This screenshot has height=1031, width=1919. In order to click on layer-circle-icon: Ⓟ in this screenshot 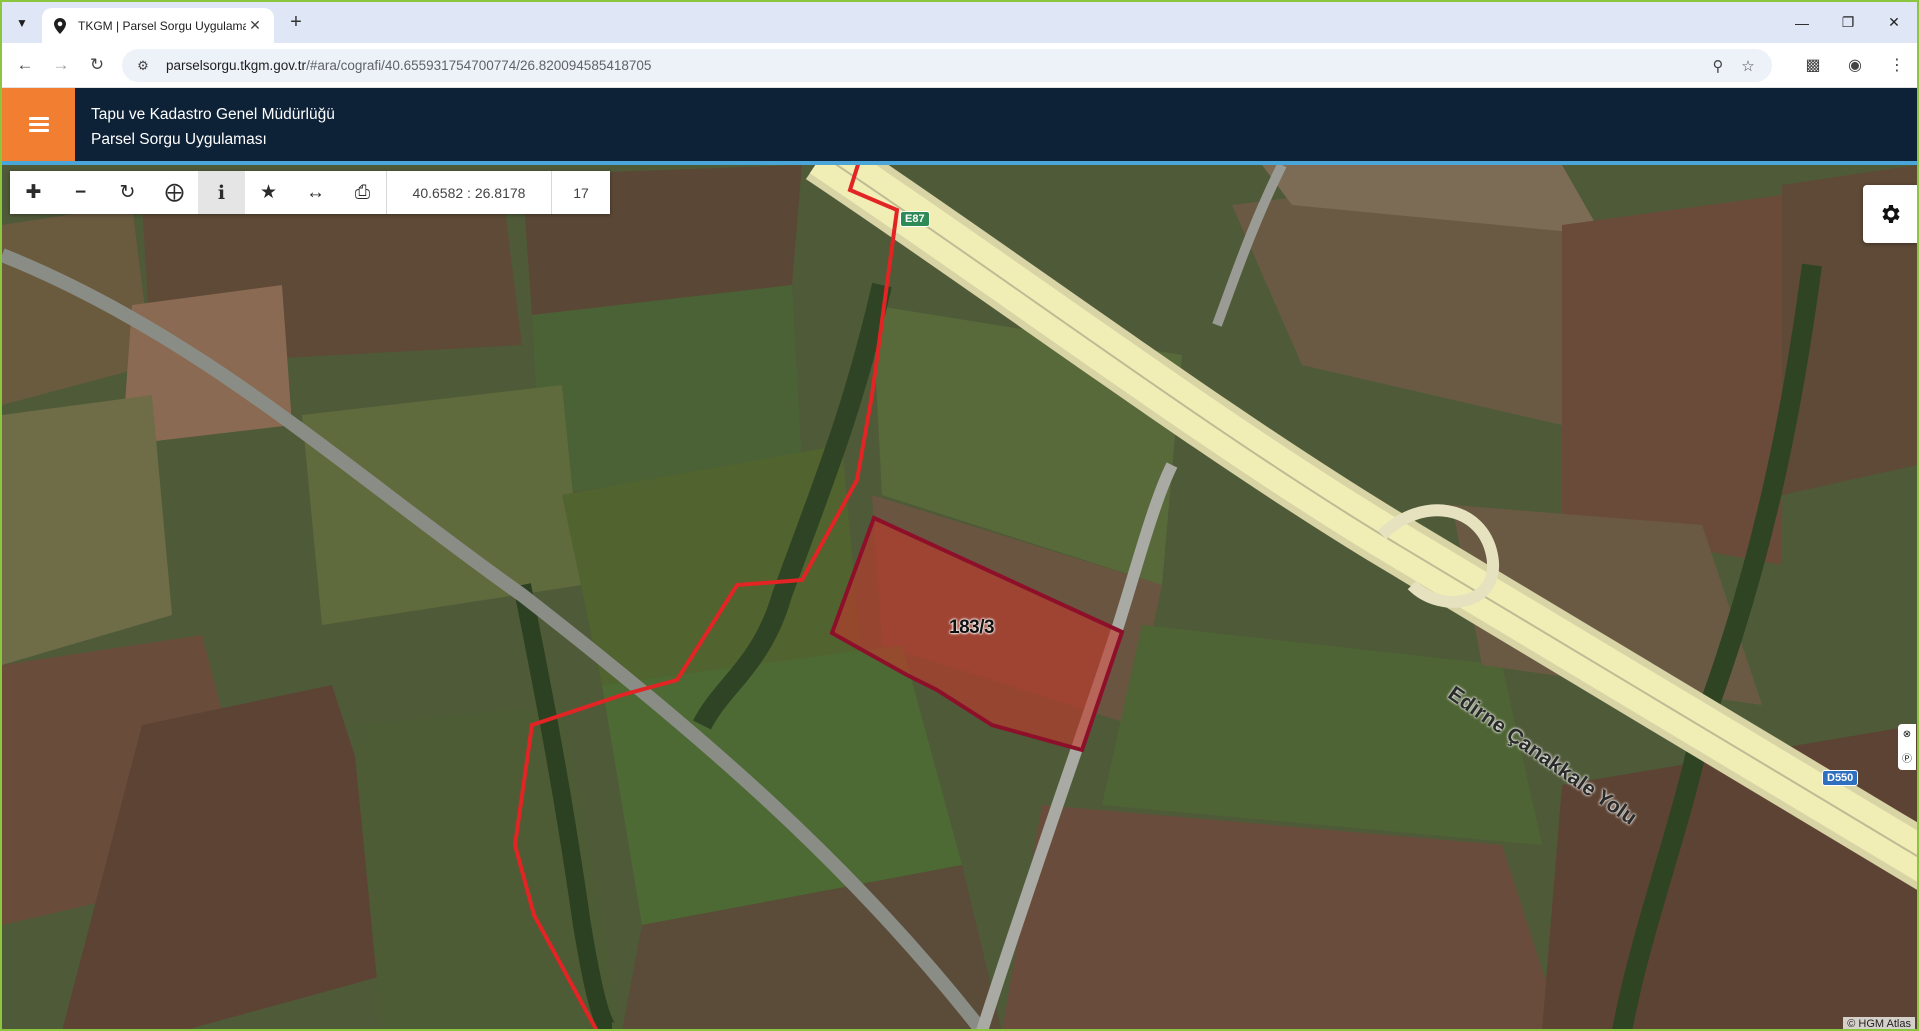, I will do `click(1907, 757)`.